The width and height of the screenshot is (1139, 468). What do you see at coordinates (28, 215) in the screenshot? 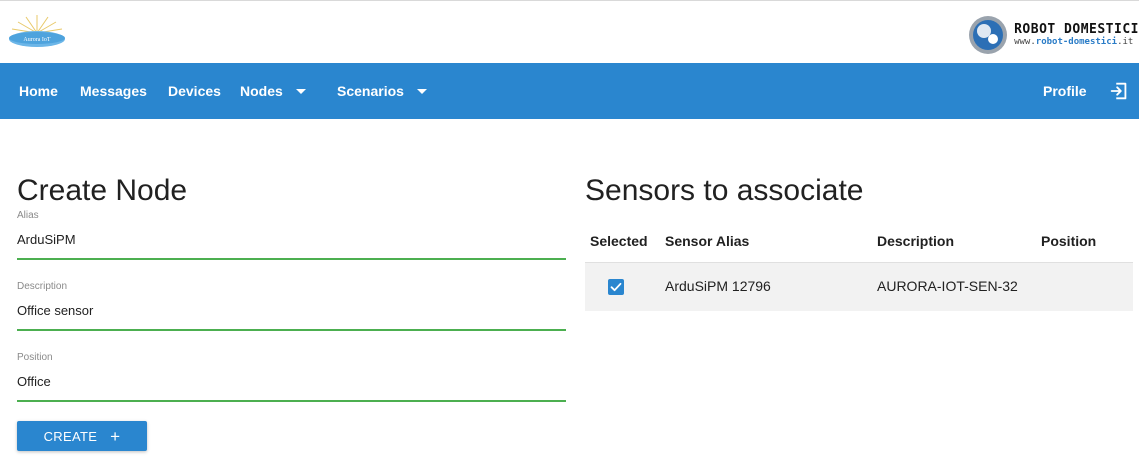
I see `alias-label: Alias` at bounding box center [28, 215].